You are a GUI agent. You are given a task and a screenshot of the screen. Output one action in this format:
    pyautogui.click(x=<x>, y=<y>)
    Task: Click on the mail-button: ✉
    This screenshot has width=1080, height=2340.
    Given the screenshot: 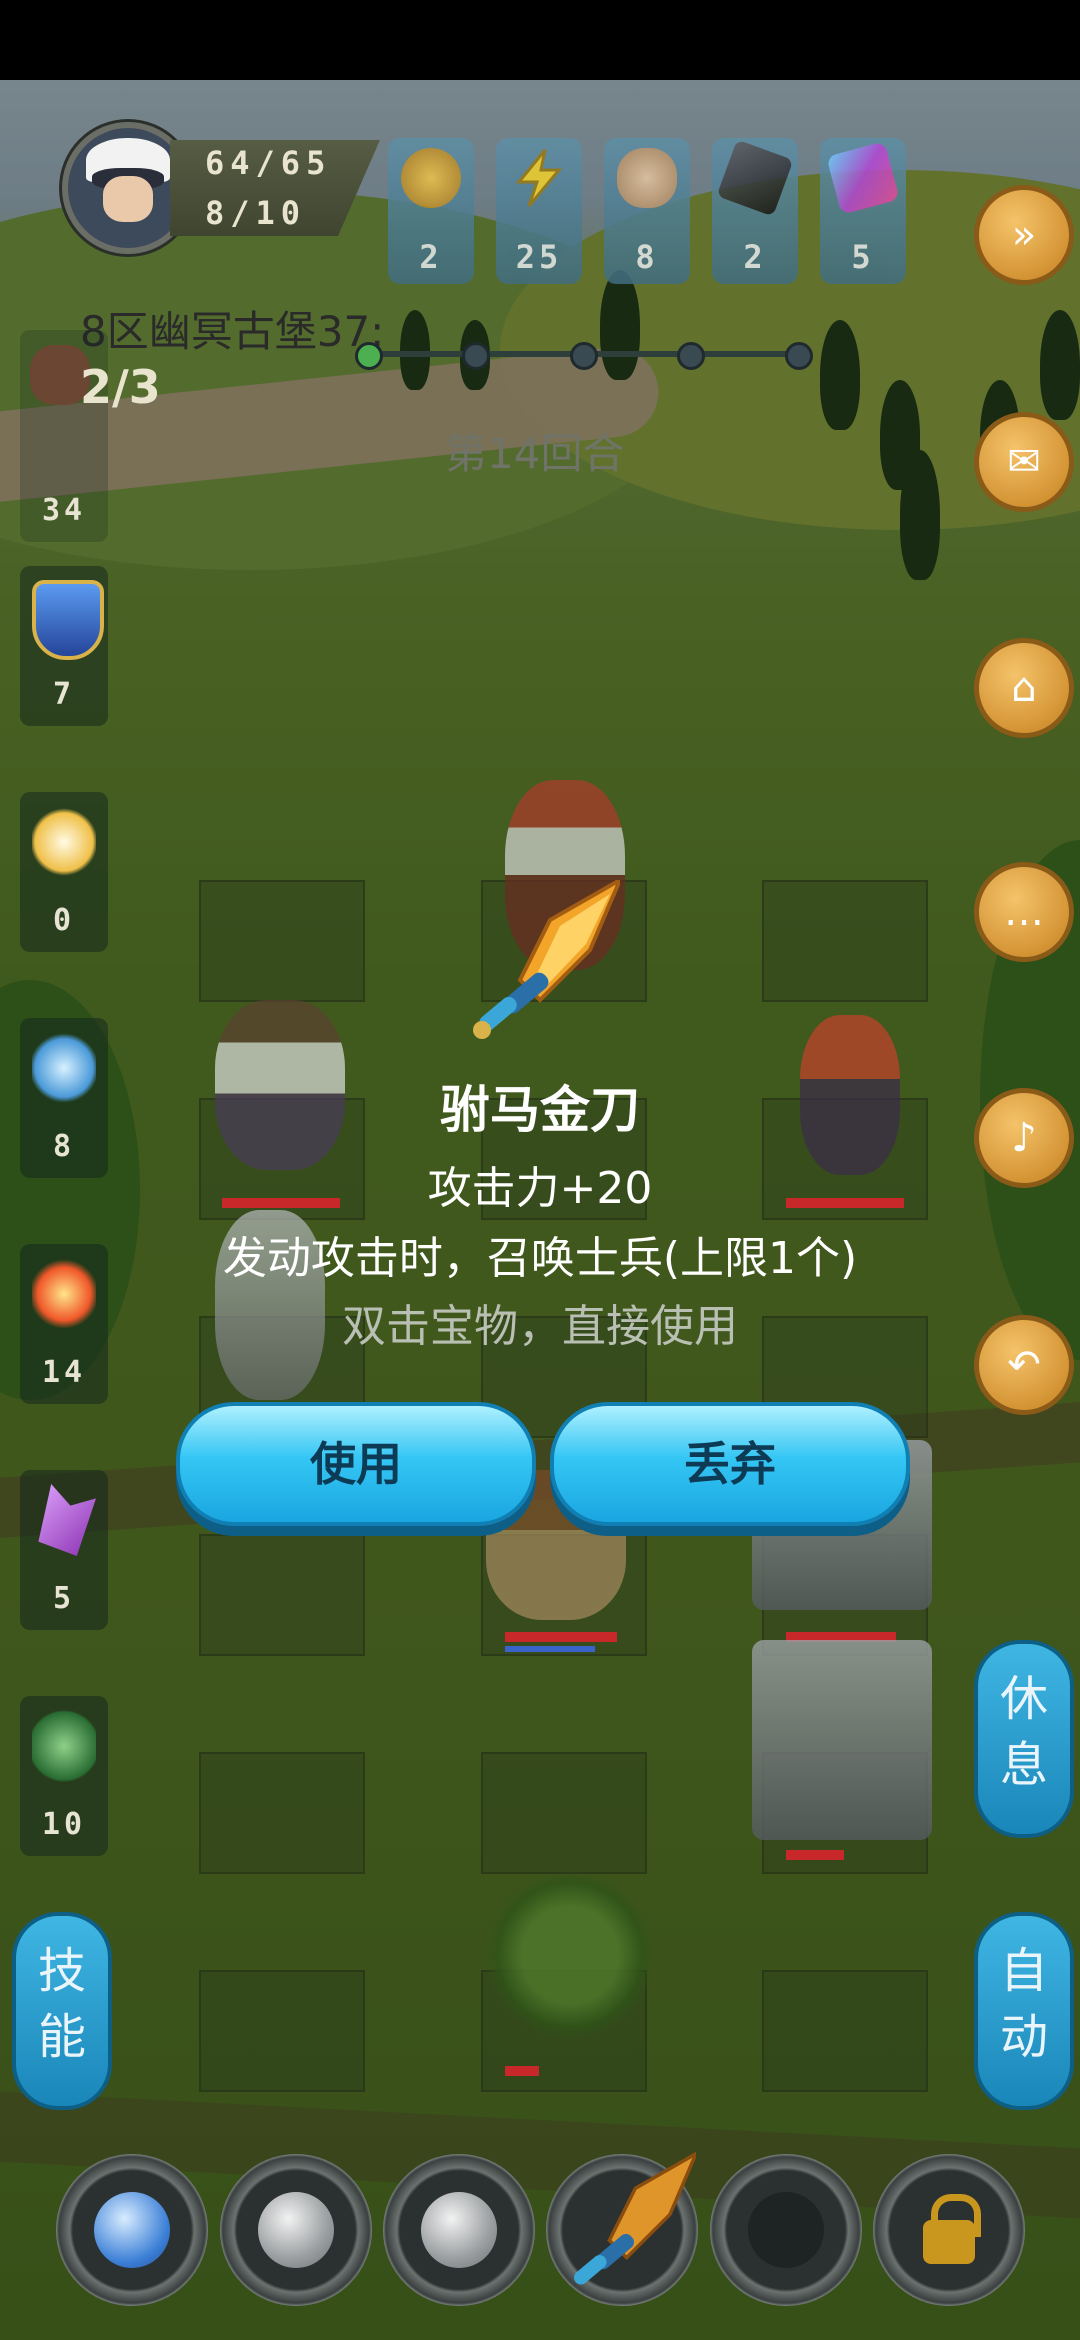 What is the action you would take?
    pyautogui.click(x=1024, y=462)
    